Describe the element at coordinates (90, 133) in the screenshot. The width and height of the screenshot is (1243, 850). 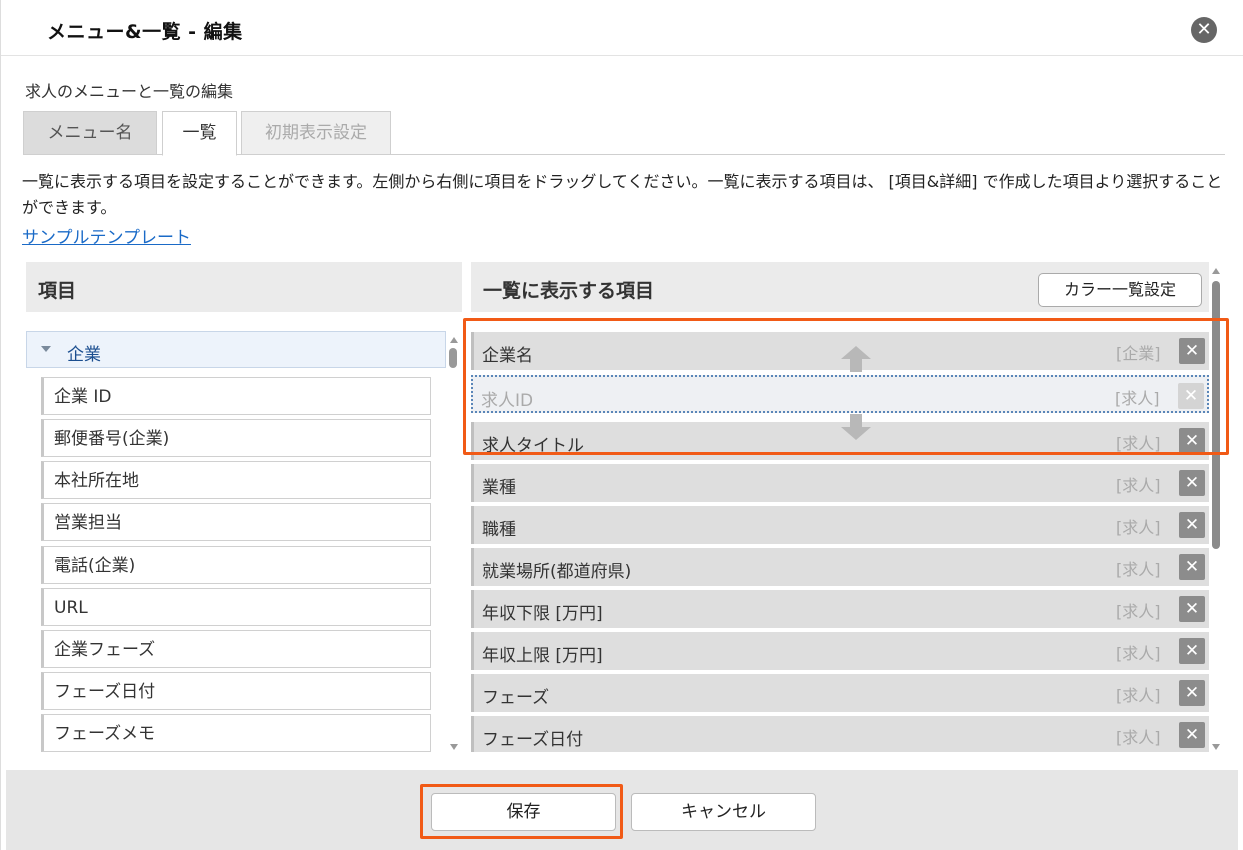
I see `tab-menu-name: メニュー名` at that location.